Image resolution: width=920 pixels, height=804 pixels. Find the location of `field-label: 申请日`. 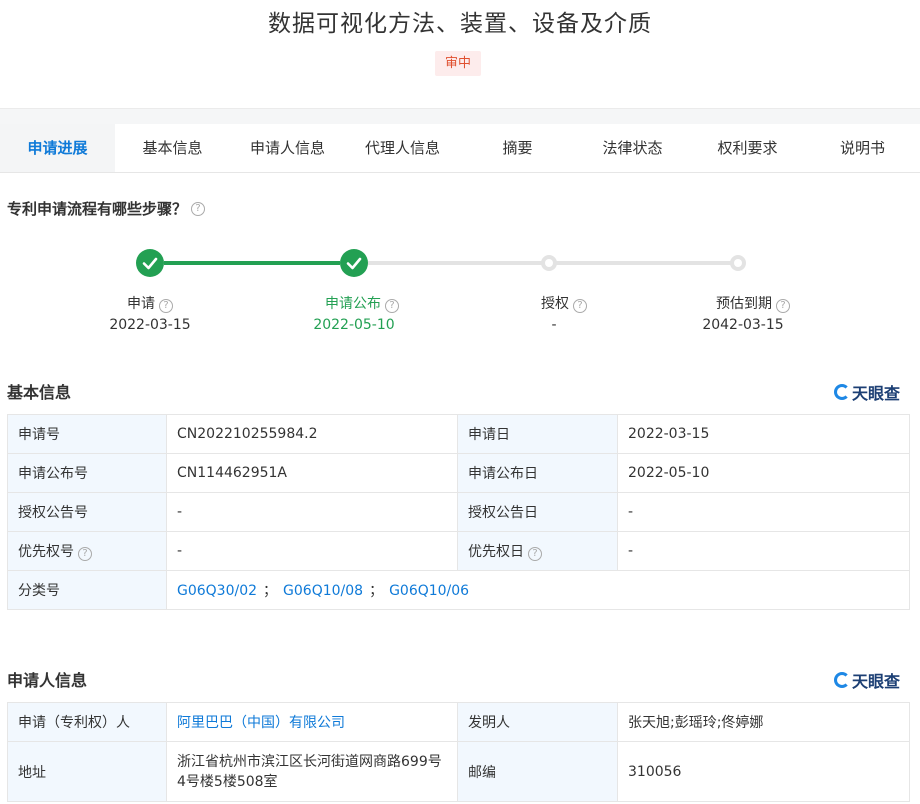

field-label: 申请日 is located at coordinates (537, 434).